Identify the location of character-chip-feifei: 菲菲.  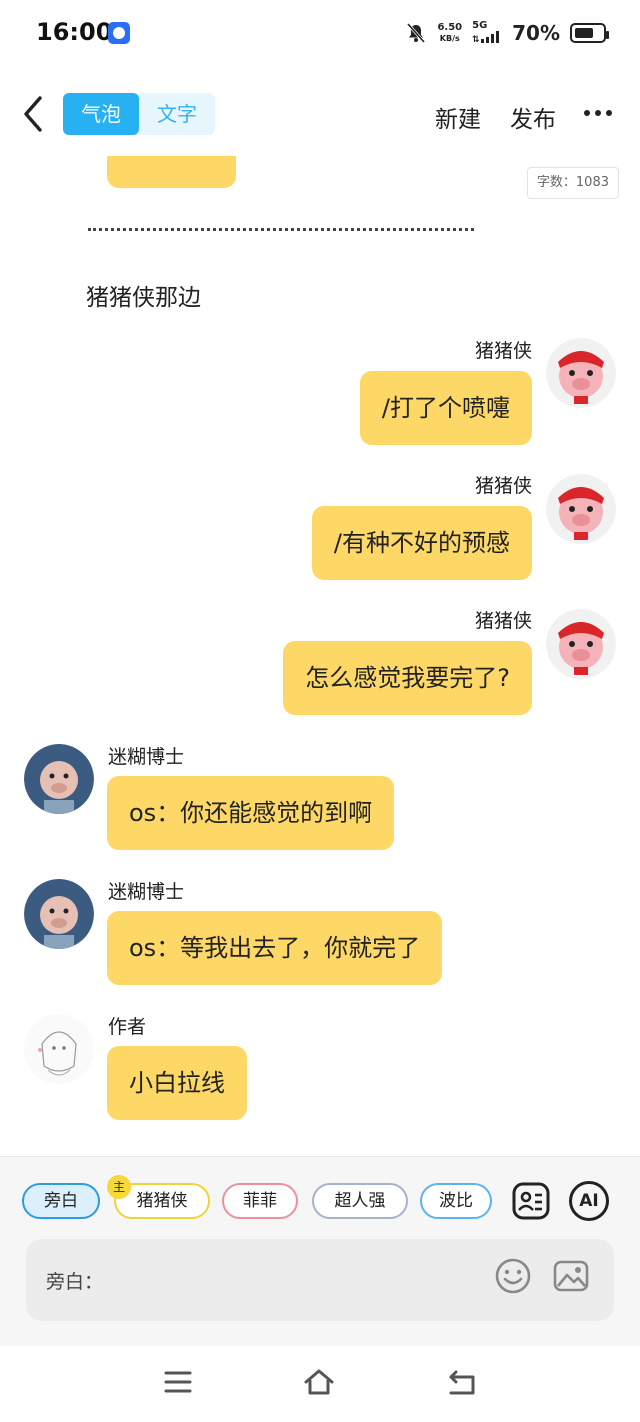
(260, 1201).